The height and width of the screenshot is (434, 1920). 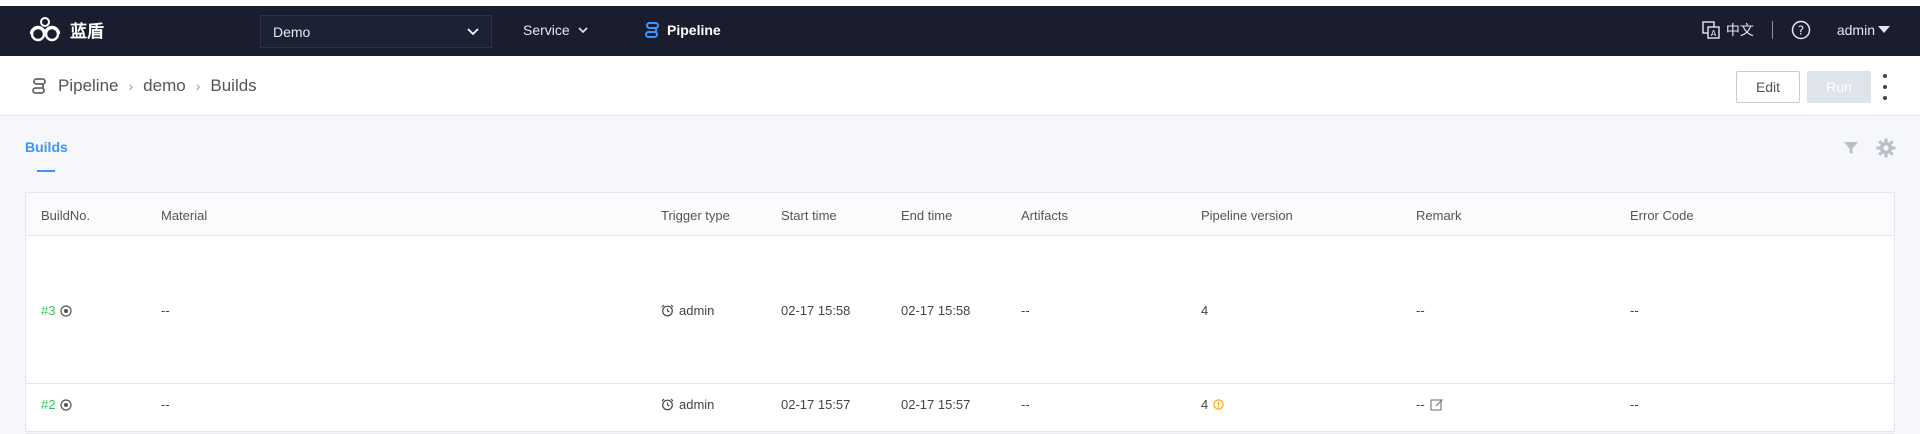 What do you see at coordinates (1218, 404) in the screenshot?
I see `info-warning-icon` at bounding box center [1218, 404].